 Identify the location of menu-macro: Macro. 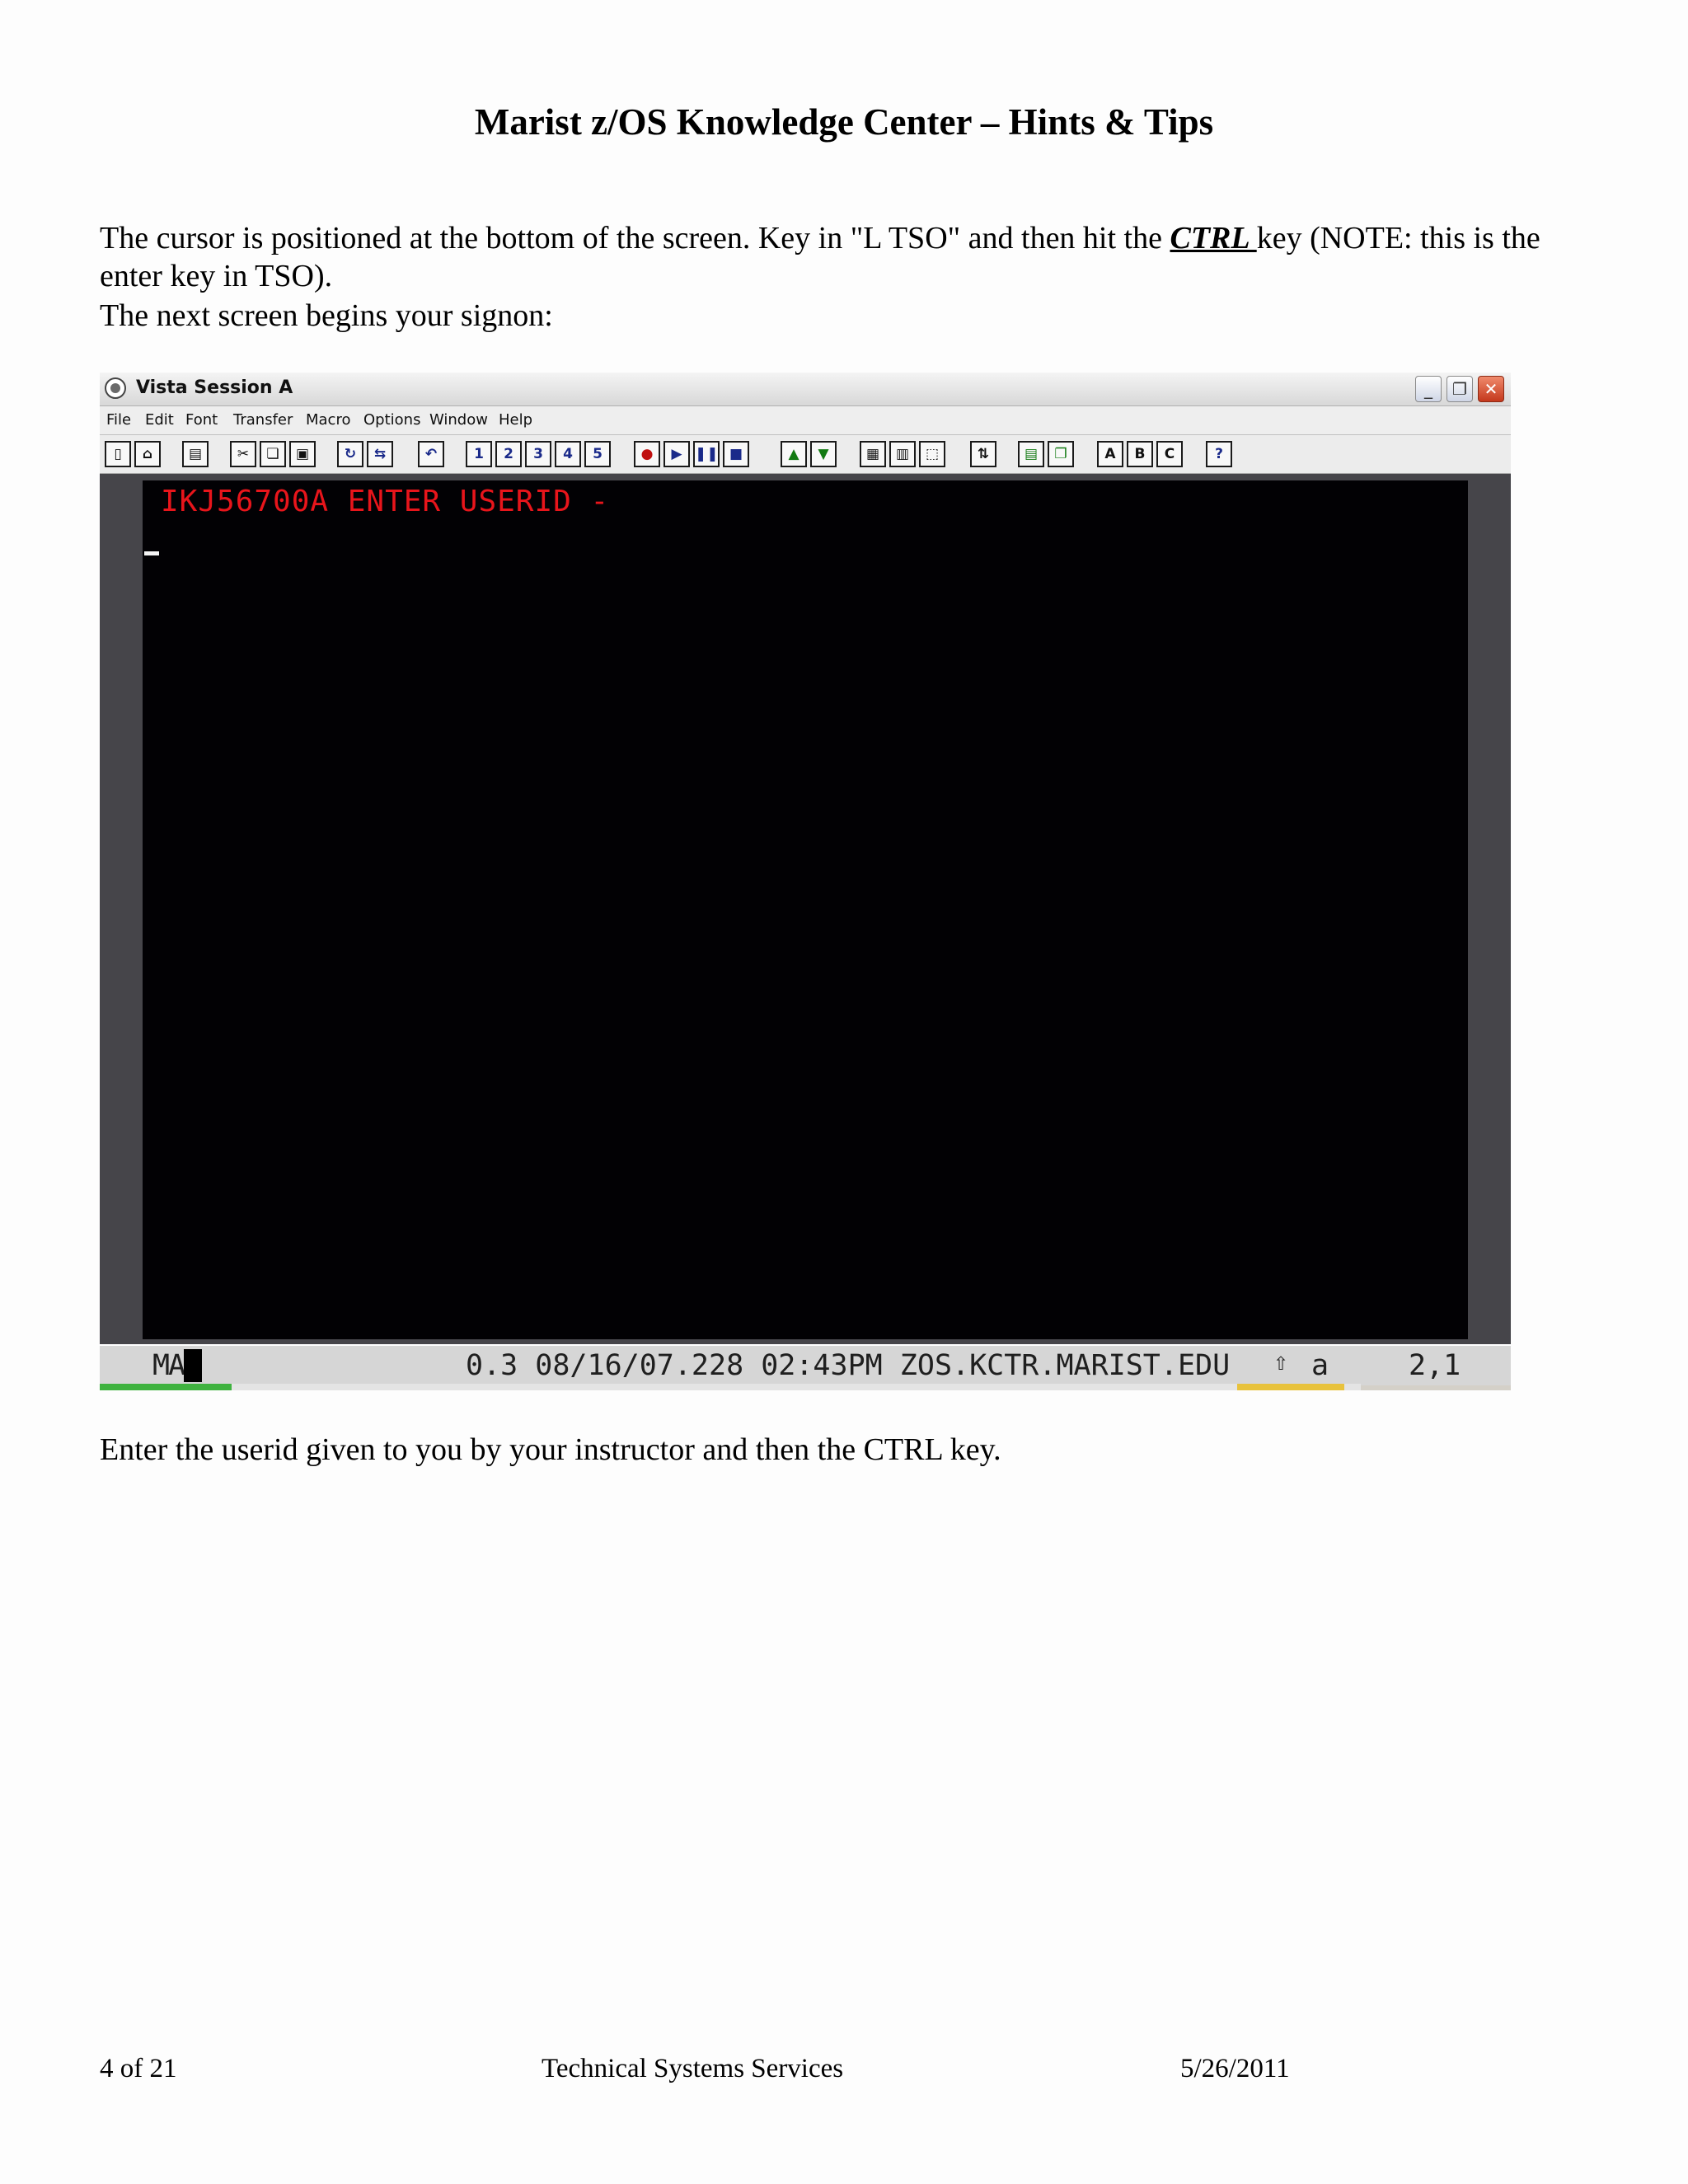
(328, 420).